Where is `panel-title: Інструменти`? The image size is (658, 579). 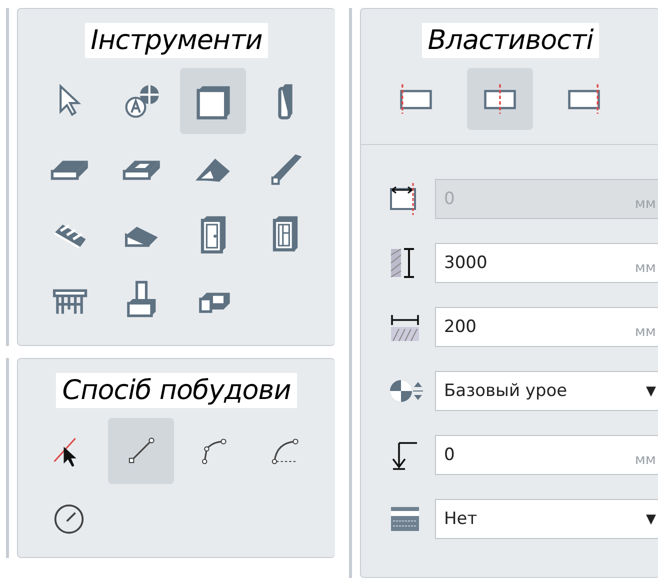 panel-title: Інструменти is located at coordinates (176, 40).